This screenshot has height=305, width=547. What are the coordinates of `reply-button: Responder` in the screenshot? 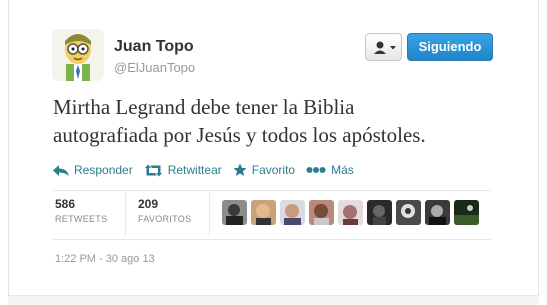 It's located at (93, 170).